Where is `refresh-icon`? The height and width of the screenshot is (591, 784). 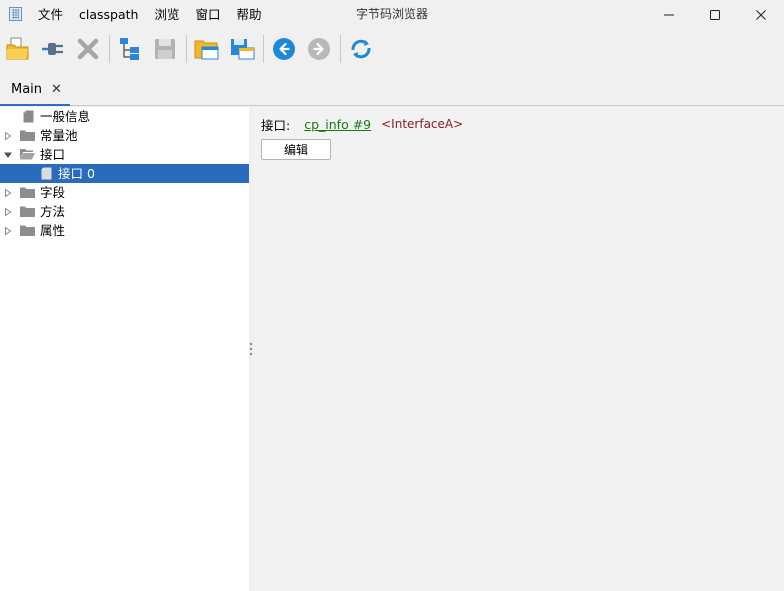 refresh-icon is located at coordinates (361, 49).